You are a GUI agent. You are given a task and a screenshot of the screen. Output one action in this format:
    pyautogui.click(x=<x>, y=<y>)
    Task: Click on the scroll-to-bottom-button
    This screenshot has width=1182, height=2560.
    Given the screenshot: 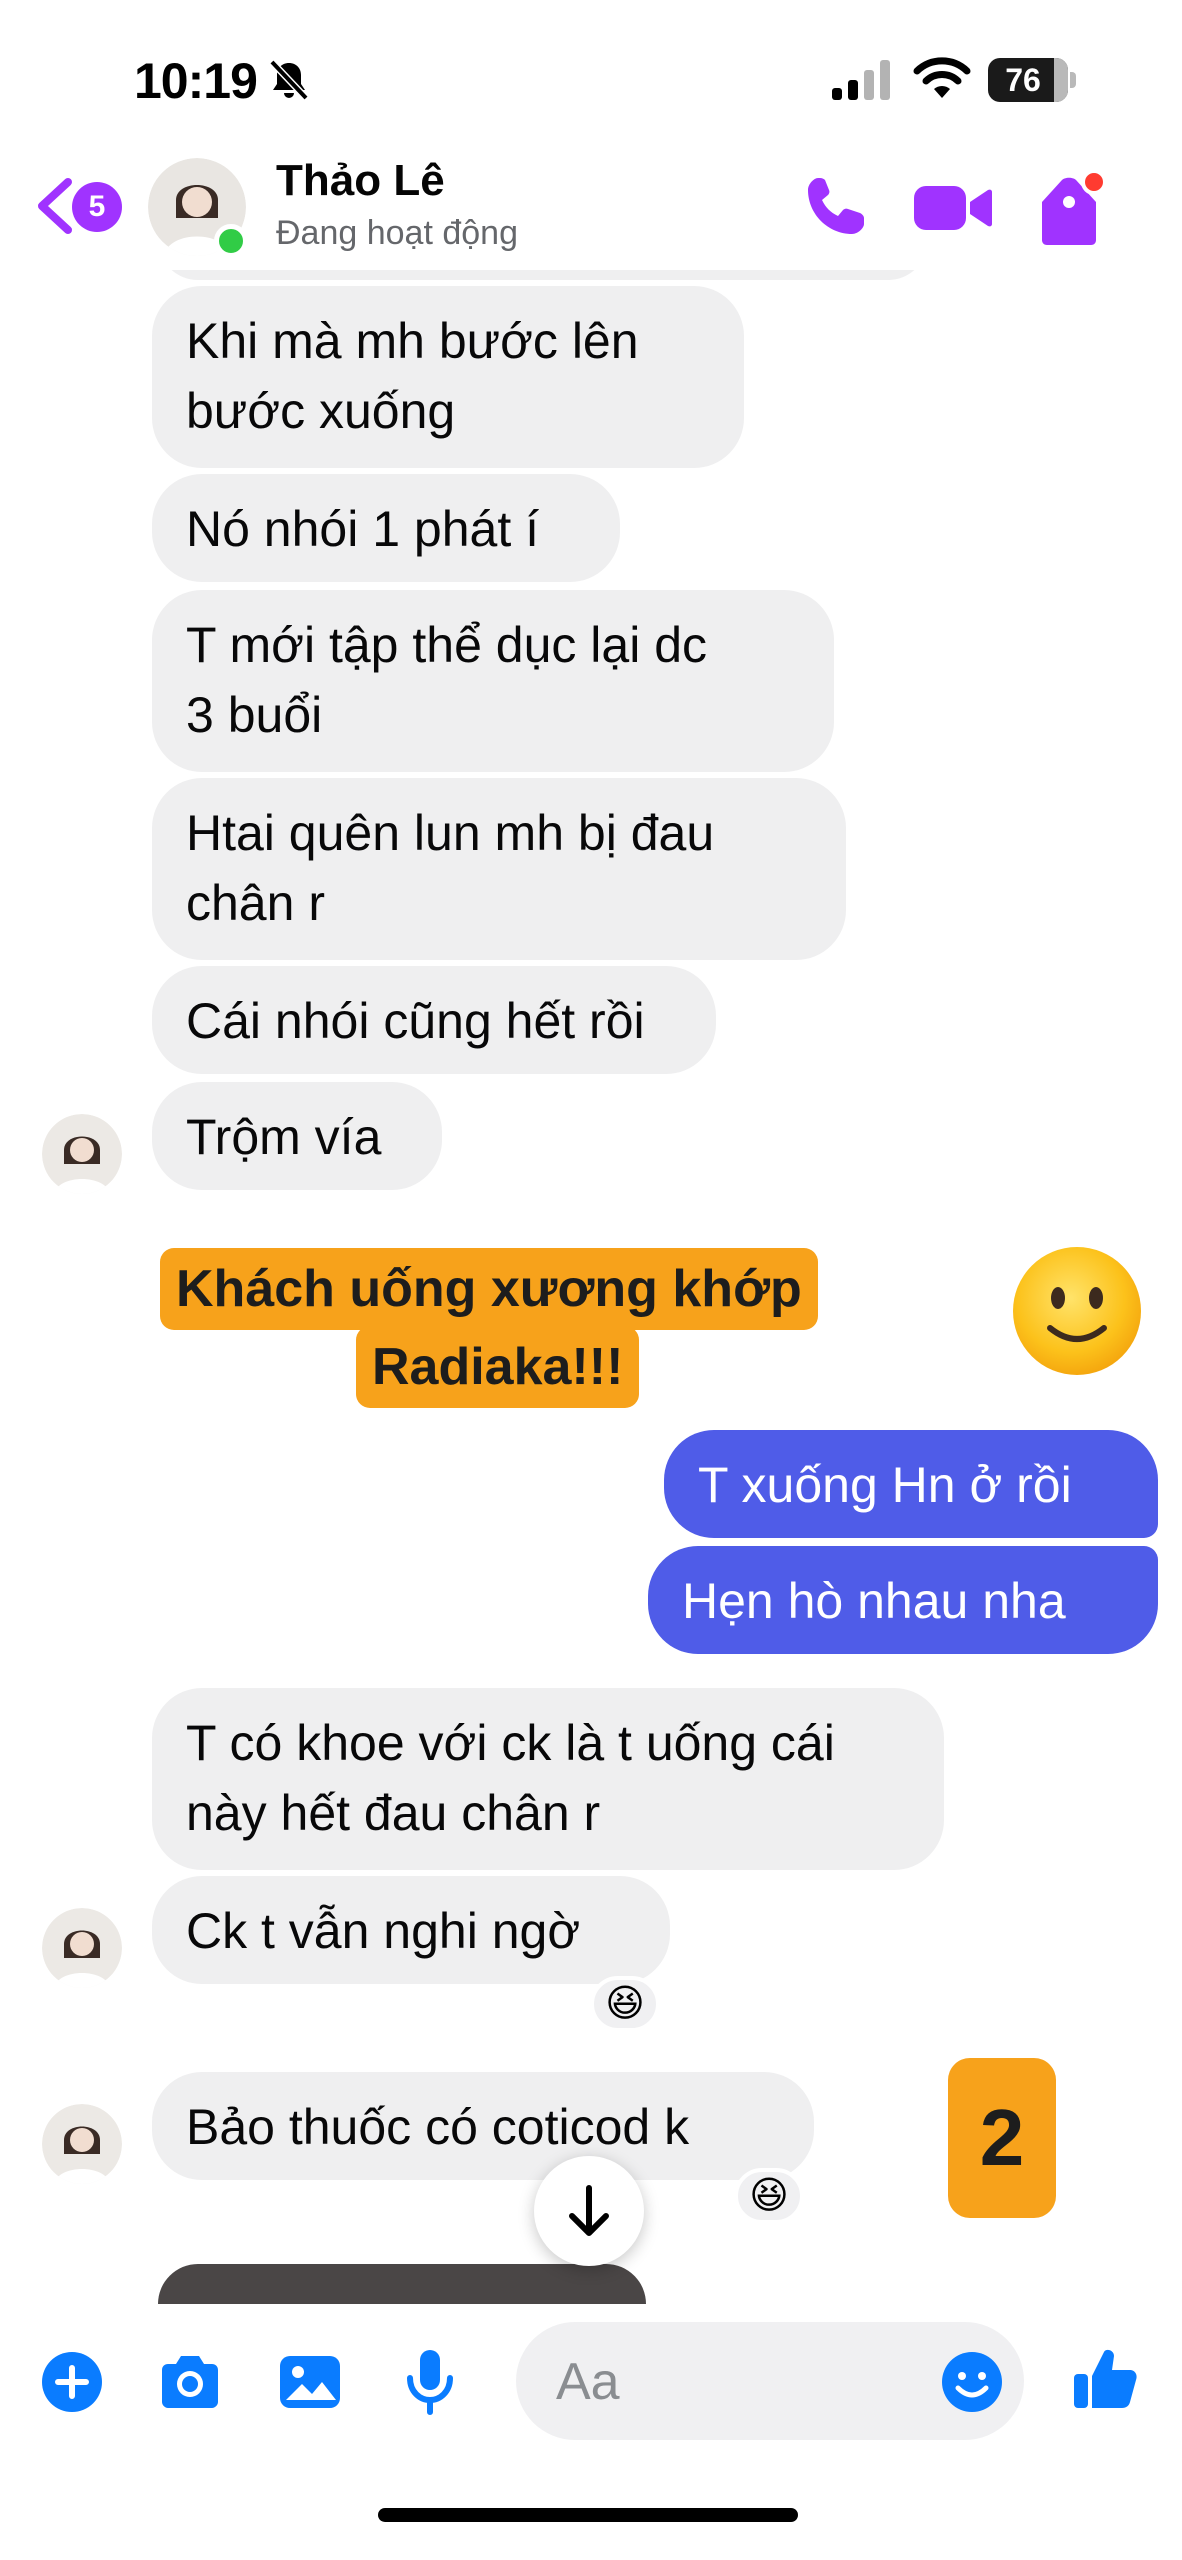 What is the action you would take?
    pyautogui.click(x=589, y=2211)
    